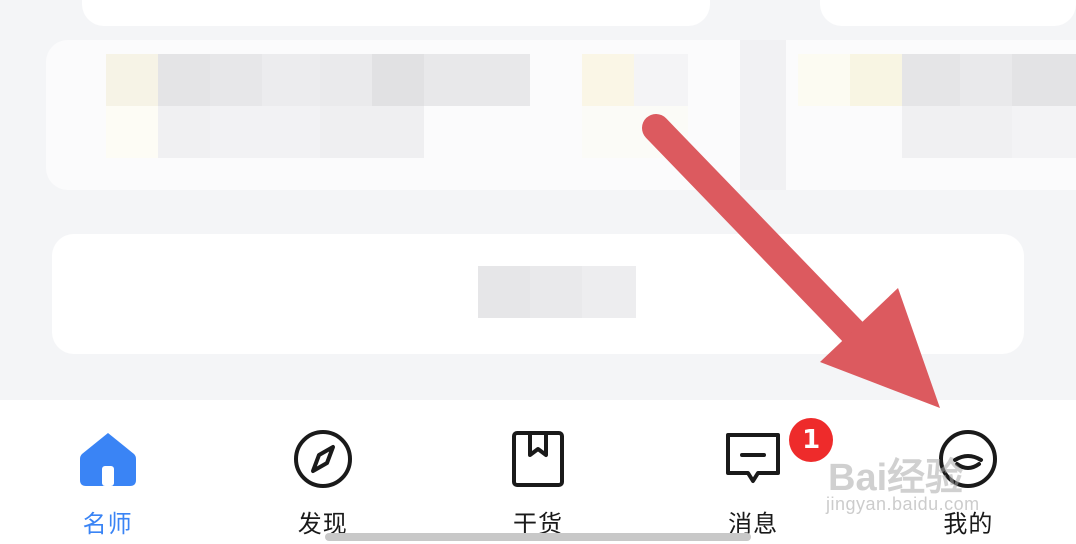 This screenshot has width=1076, height=544. Describe the element at coordinates (107, 524) in the screenshot. I see `tab-home-label: 名师` at that location.